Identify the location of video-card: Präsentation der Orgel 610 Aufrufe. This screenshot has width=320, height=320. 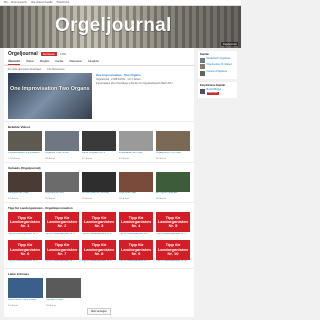
(136, 145).